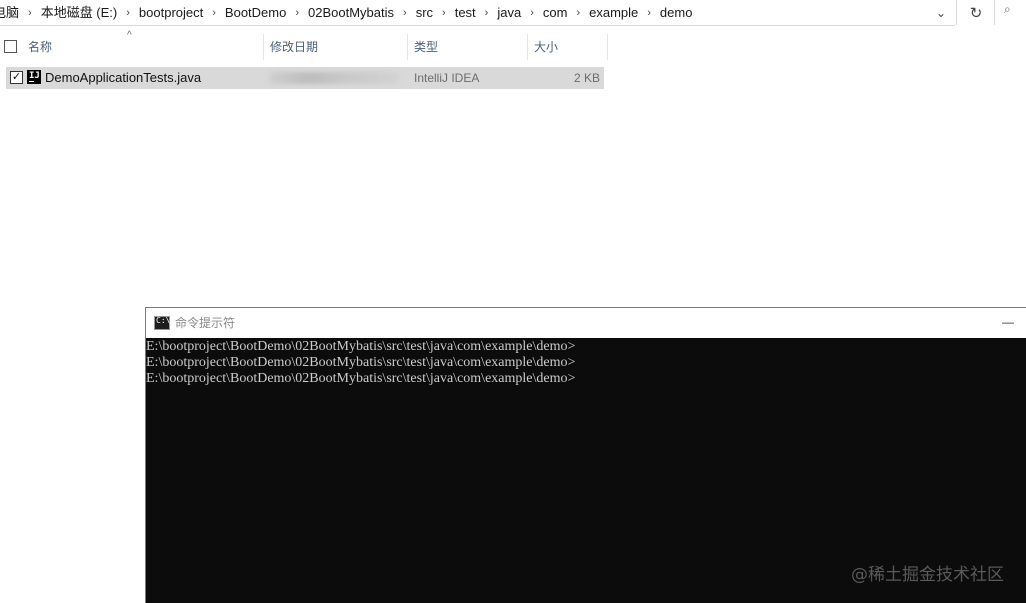 The image size is (1026, 603). Describe the element at coordinates (255, 13) in the screenshot. I see `breadcrumb-item-bootdemo: BootDemo` at that location.